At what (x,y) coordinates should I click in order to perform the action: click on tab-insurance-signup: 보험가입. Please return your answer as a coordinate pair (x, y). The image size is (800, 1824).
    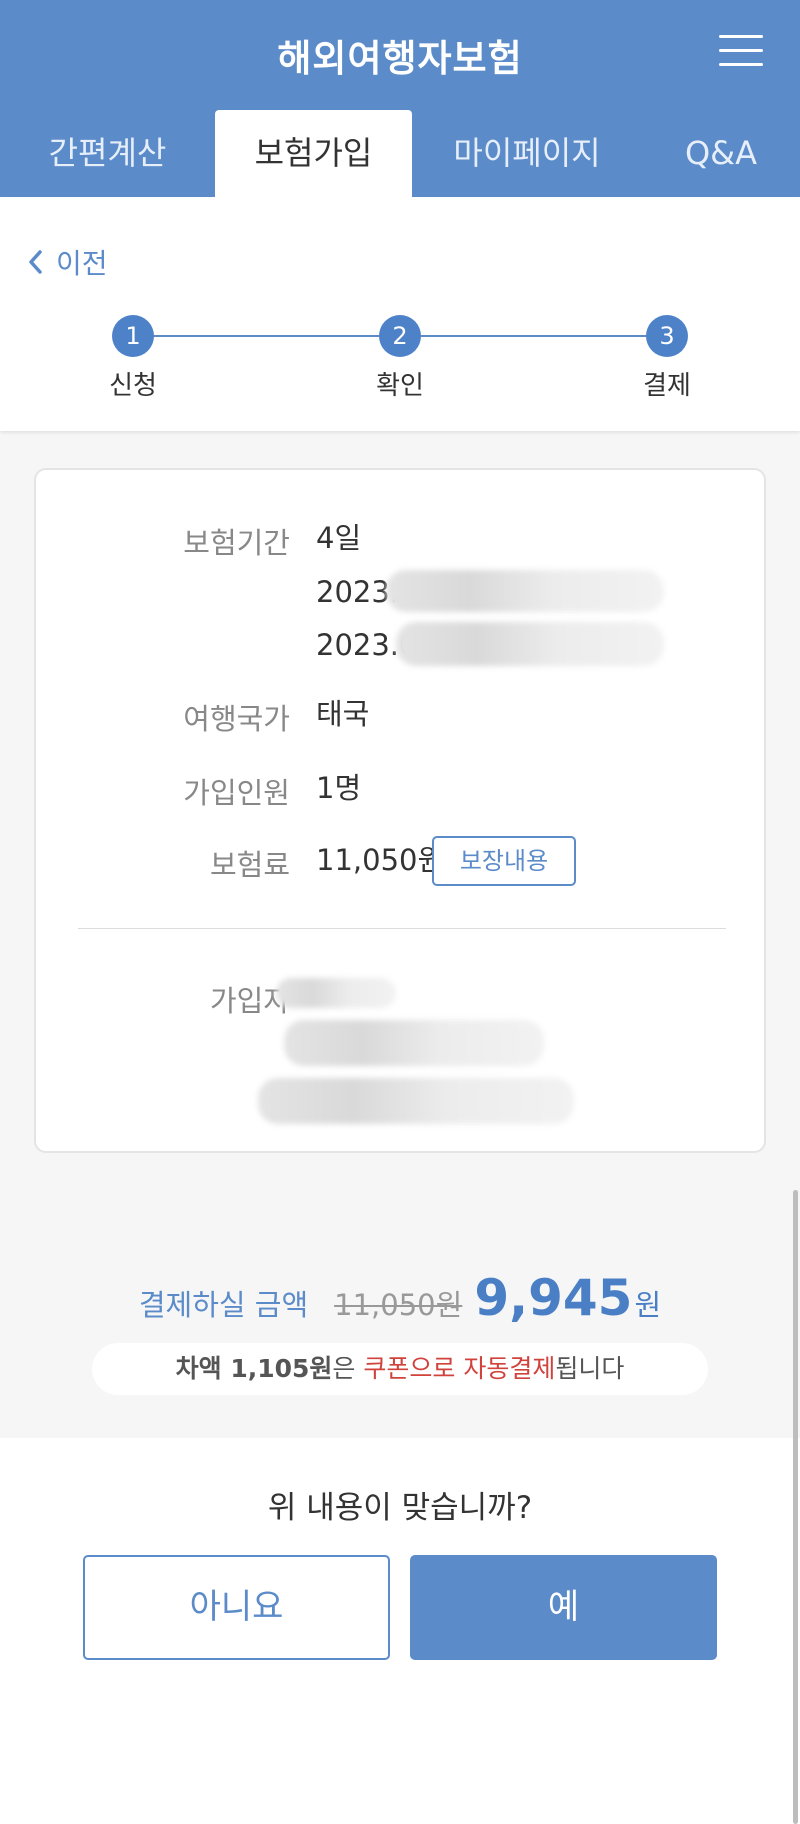
    Looking at the image, I should click on (313, 153).